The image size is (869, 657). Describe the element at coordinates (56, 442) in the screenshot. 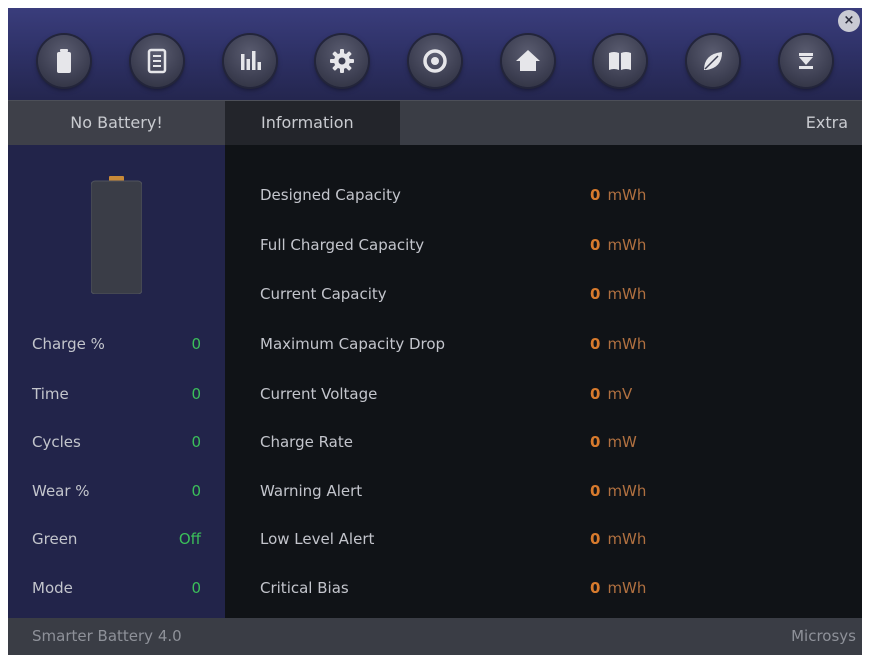

I see `stat-label: Cycles` at that location.